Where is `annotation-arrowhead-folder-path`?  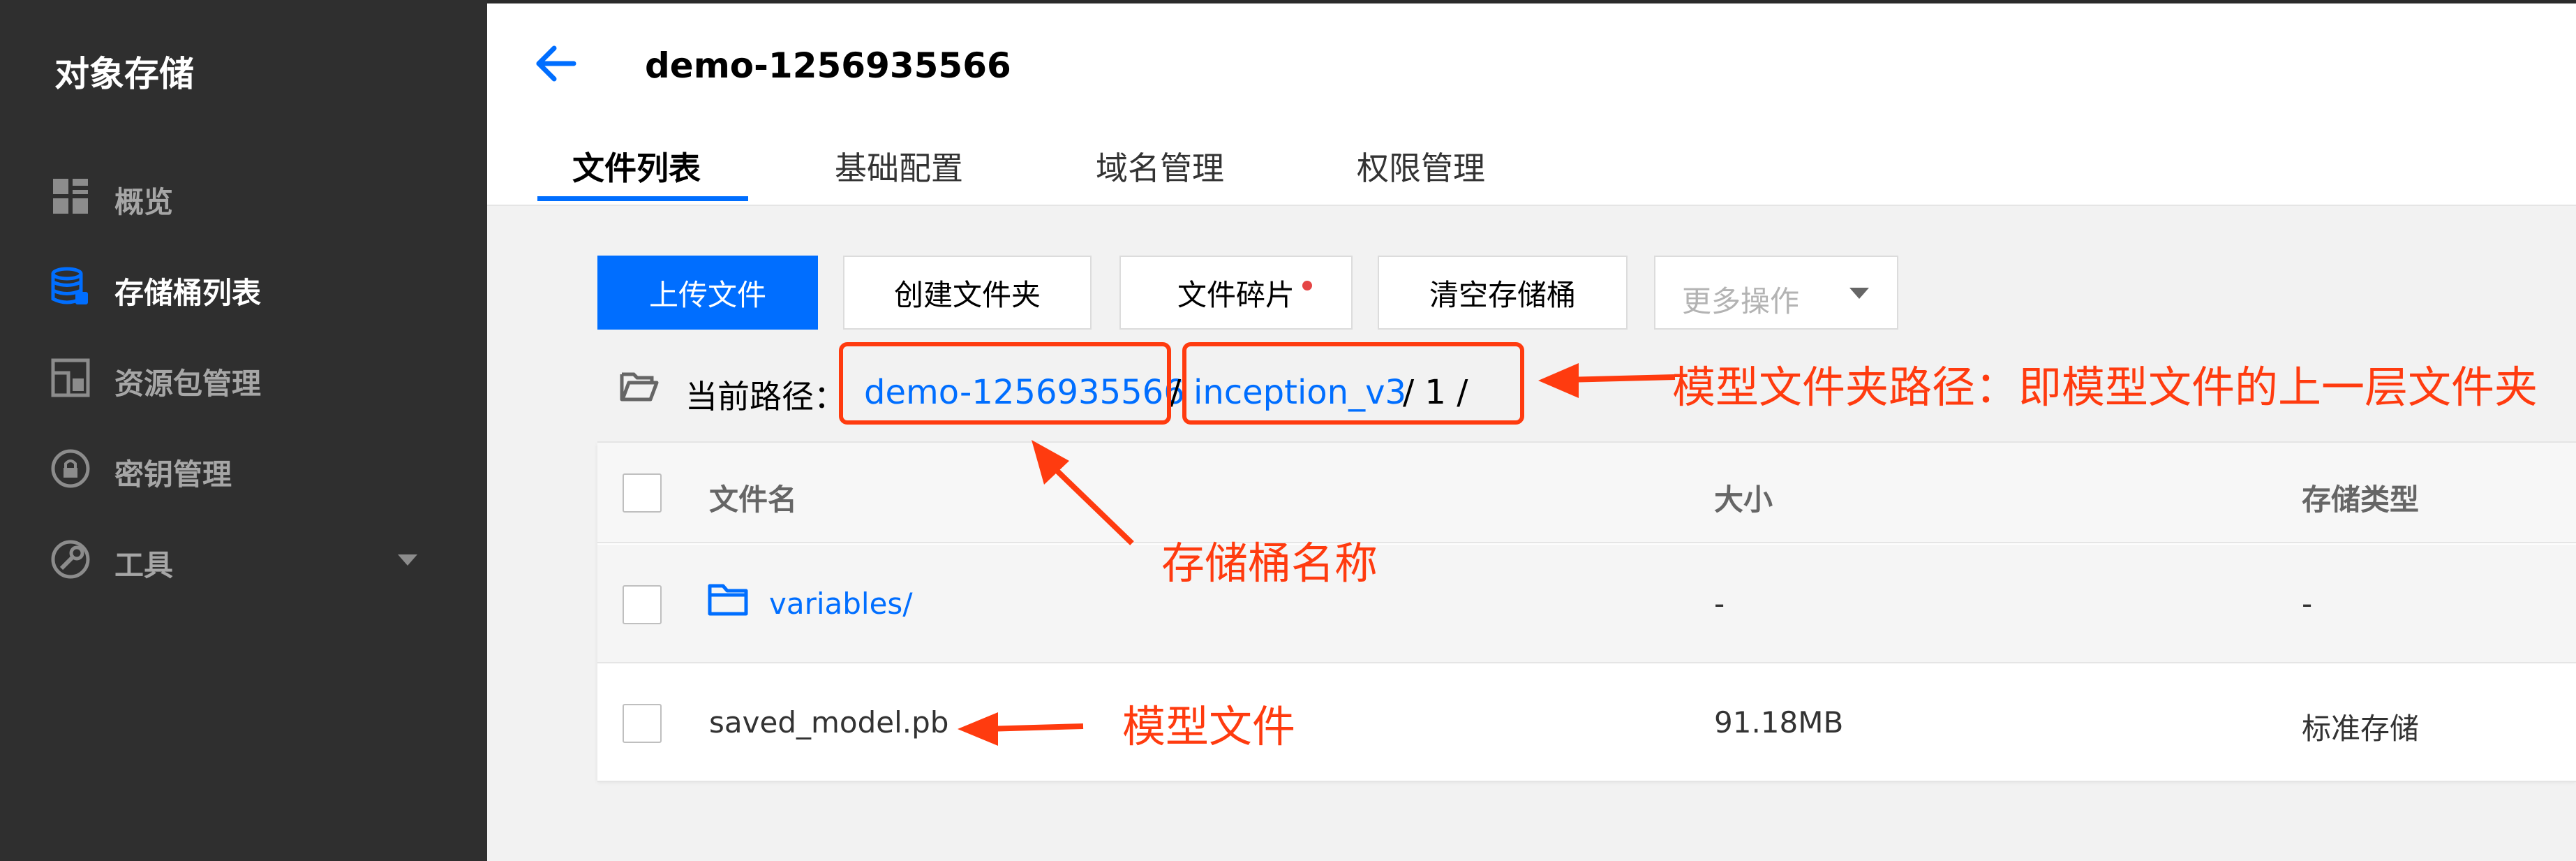
annotation-arrowhead-folder-path is located at coordinates (1559, 380).